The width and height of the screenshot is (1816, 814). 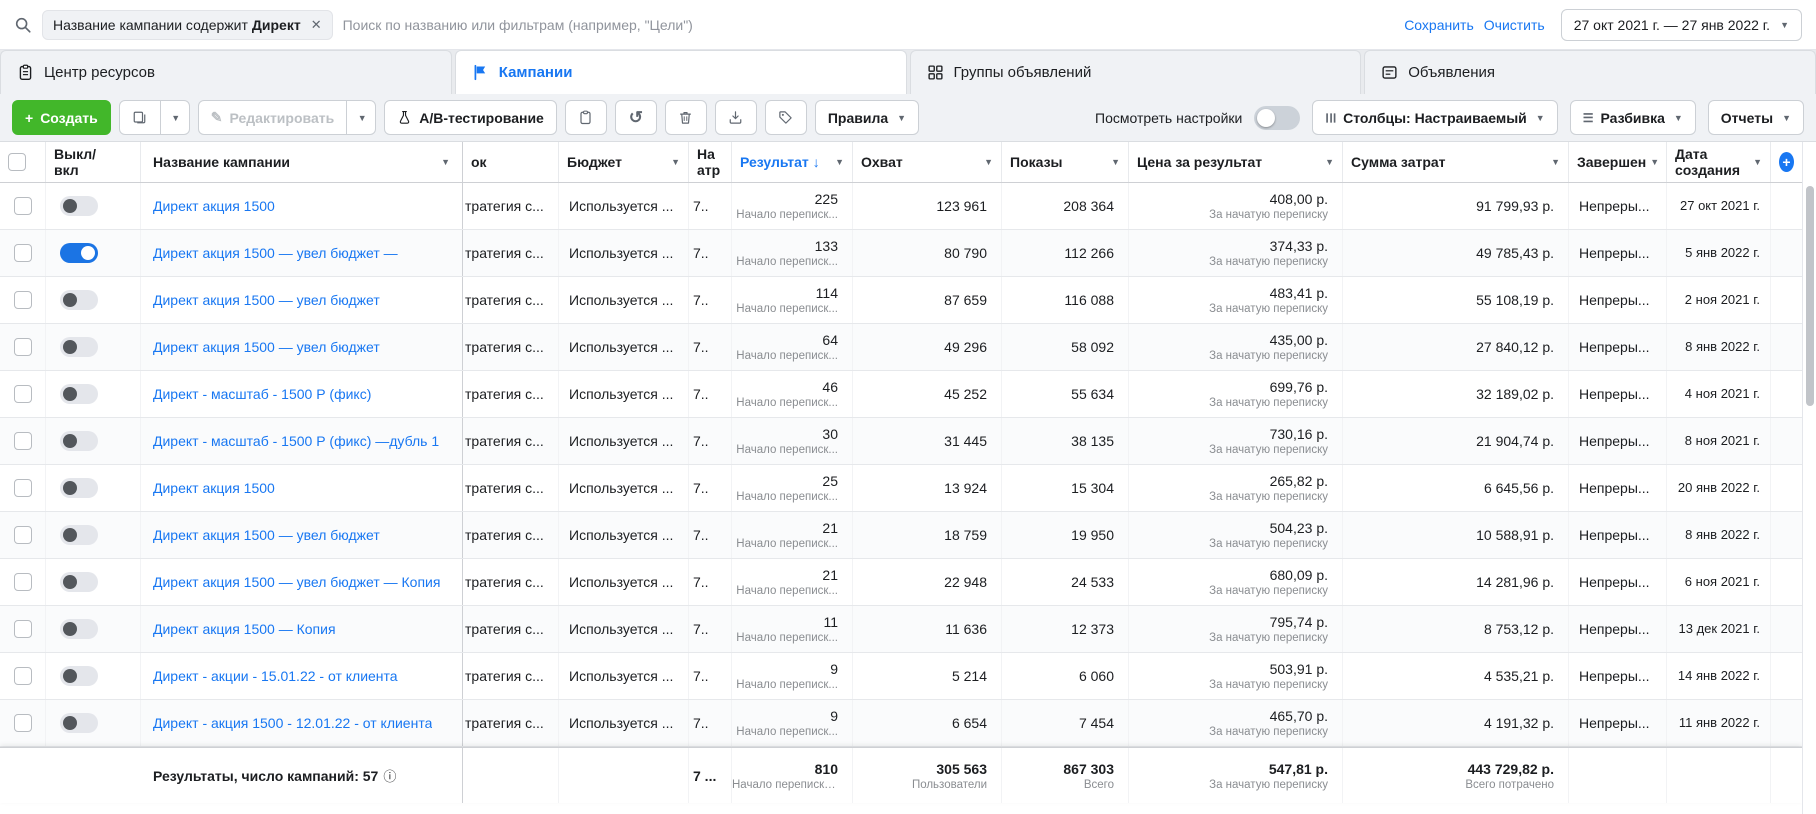 What do you see at coordinates (139, 117) in the screenshot?
I see `duplicate-button` at bounding box center [139, 117].